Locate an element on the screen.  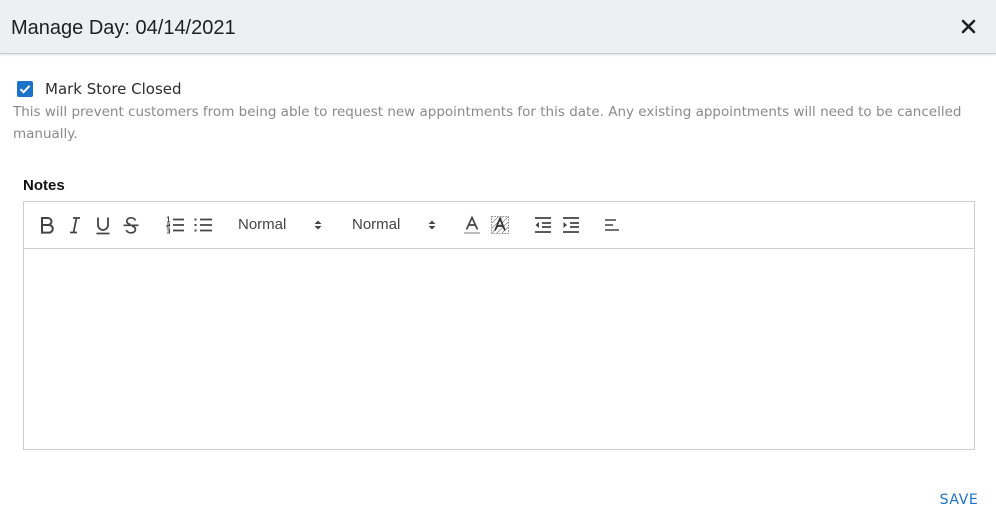
ordered-list-button is located at coordinates (175, 225).